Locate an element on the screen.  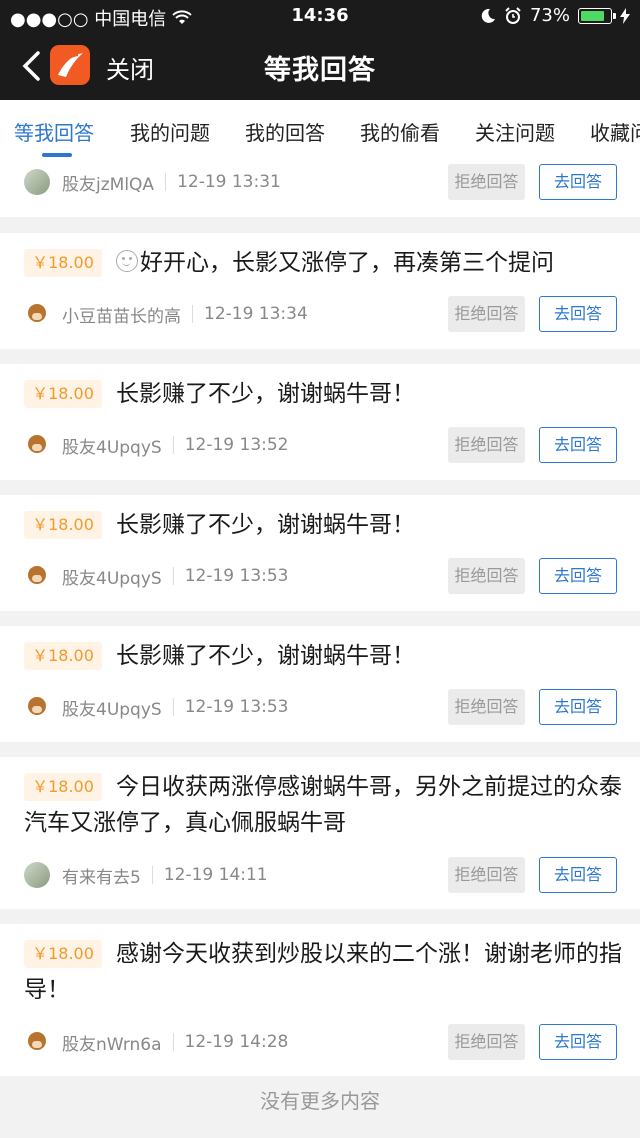
question-time: 12-19 13:52 is located at coordinates (236, 445).